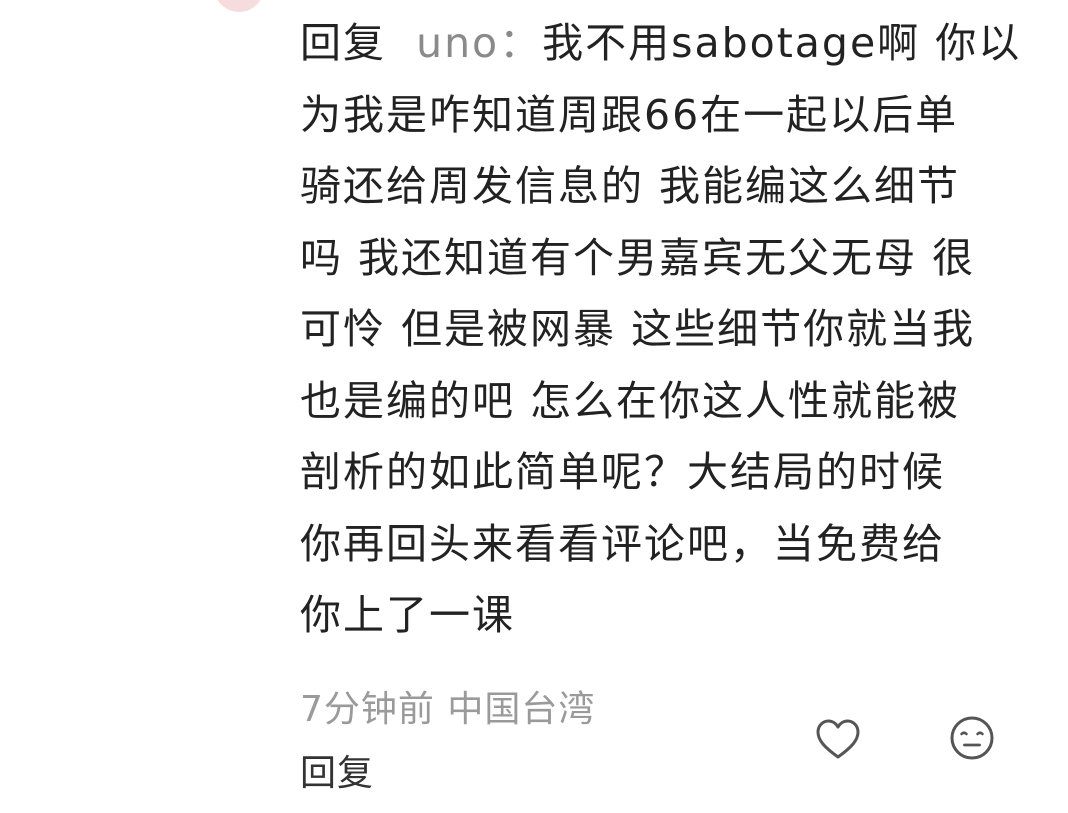 The image size is (1068, 813). What do you see at coordinates (782, 43) in the screenshot?
I see `comment-text-line: 我不用sabotage啊 你以` at bounding box center [782, 43].